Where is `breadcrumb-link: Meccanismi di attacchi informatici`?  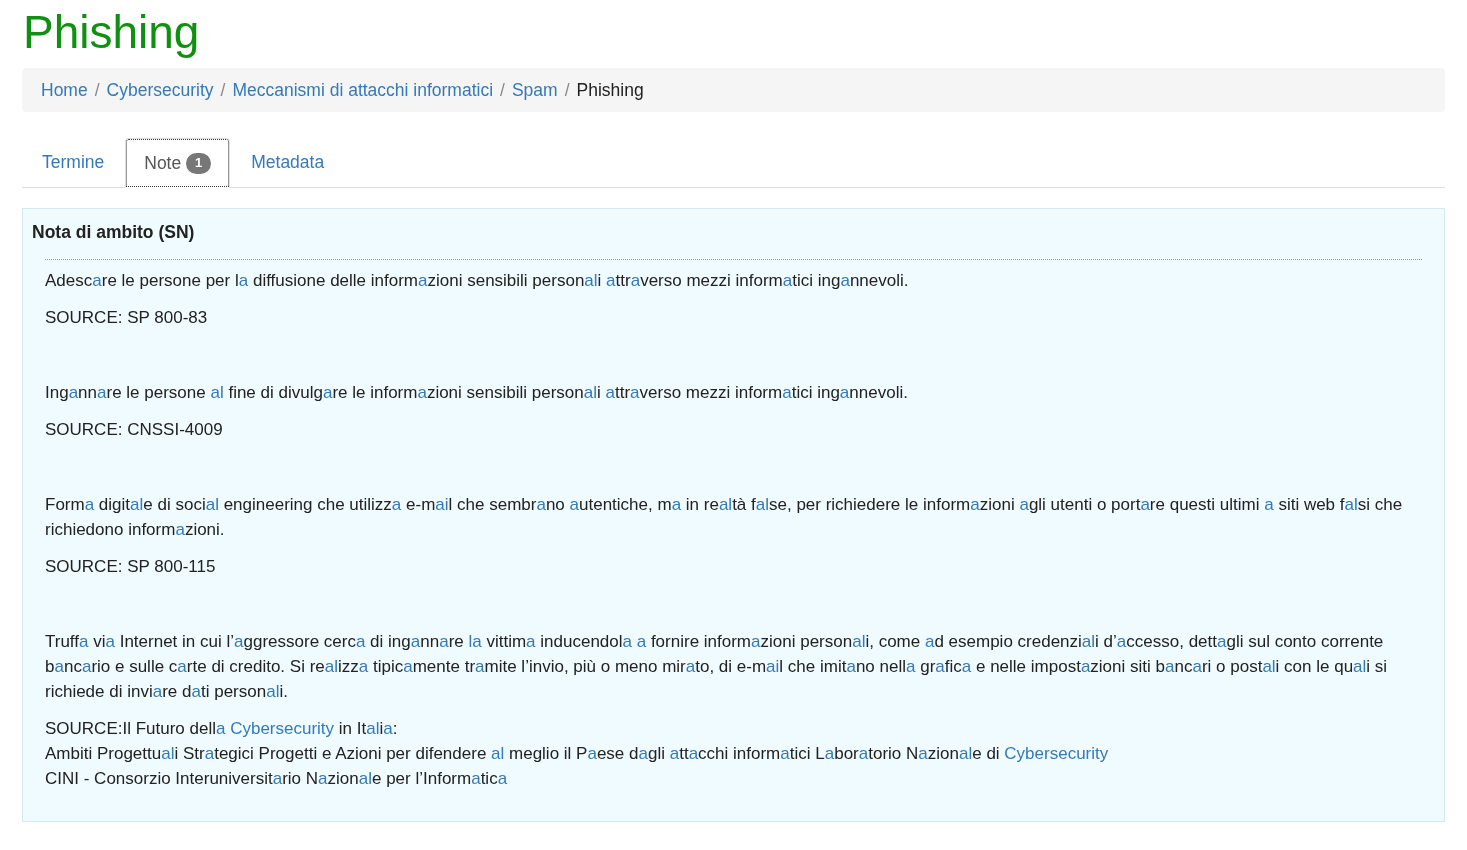 breadcrumb-link: Meccanismi di attacchi informatici is located at coordinates (363, 90).